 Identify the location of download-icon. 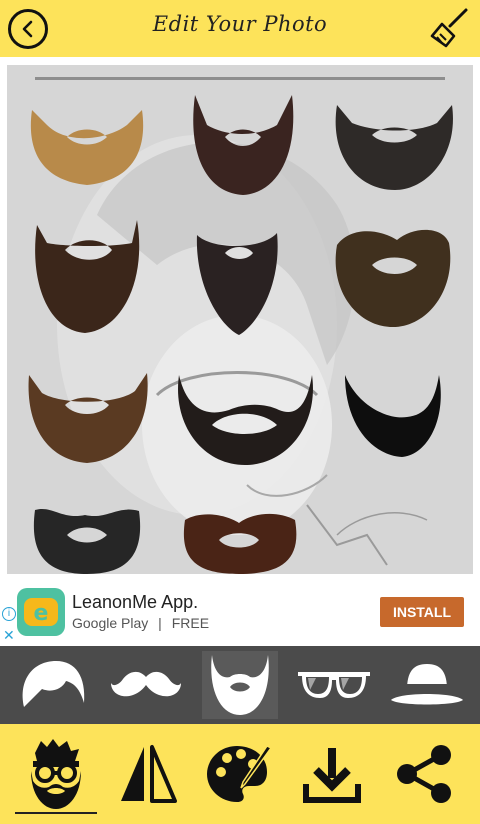
(332, 775).